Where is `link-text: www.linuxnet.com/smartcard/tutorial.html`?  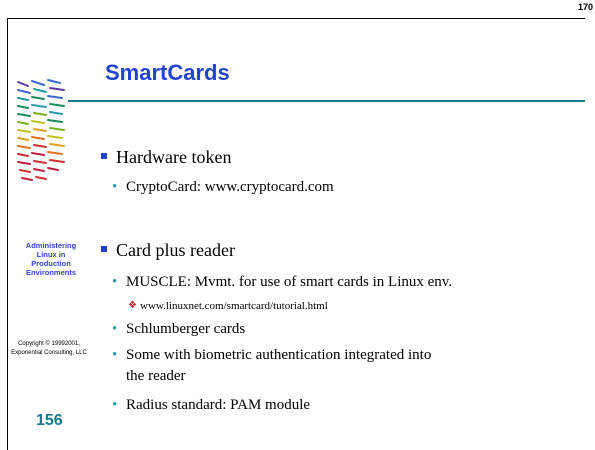 link-text: www.linuxnet.com/smartcard/tutorial.html is located at coordinates (234, 306).